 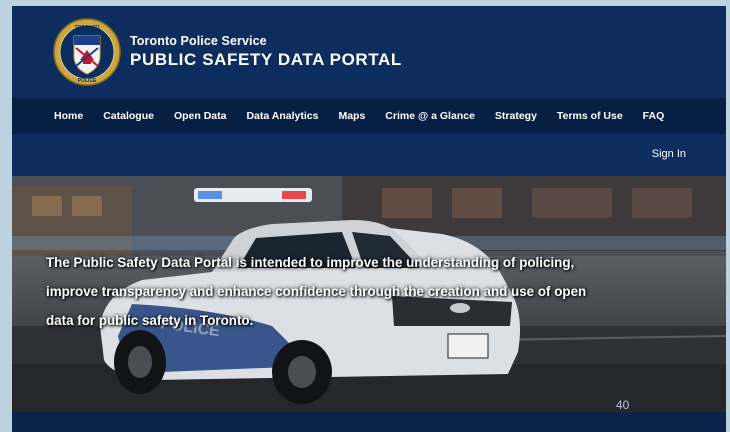 What do you see at coordinates (87, 81) in the screenshot?
I see `crest-text-bottom: POLICE` at bounding box center [87, 81].